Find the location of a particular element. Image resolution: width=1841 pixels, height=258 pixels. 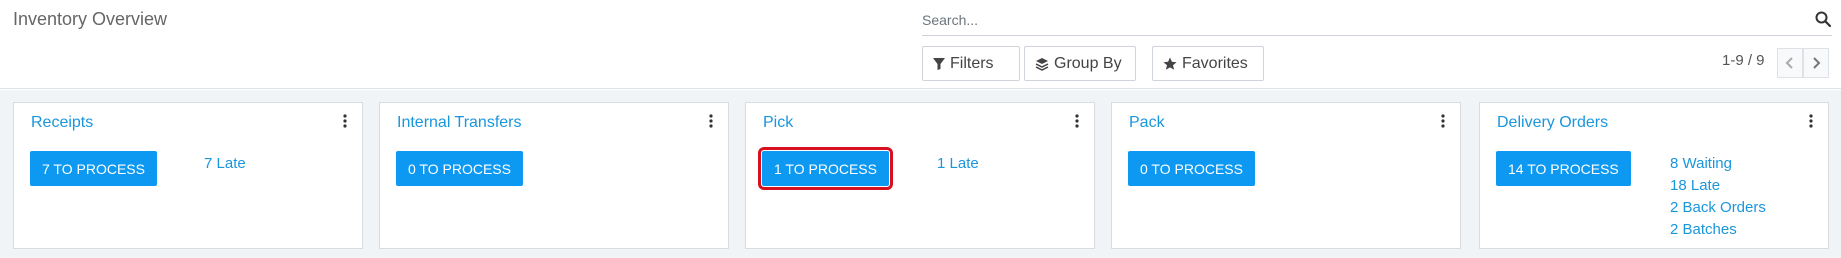

card-title: Pack is located at coordinates (1147, 123).